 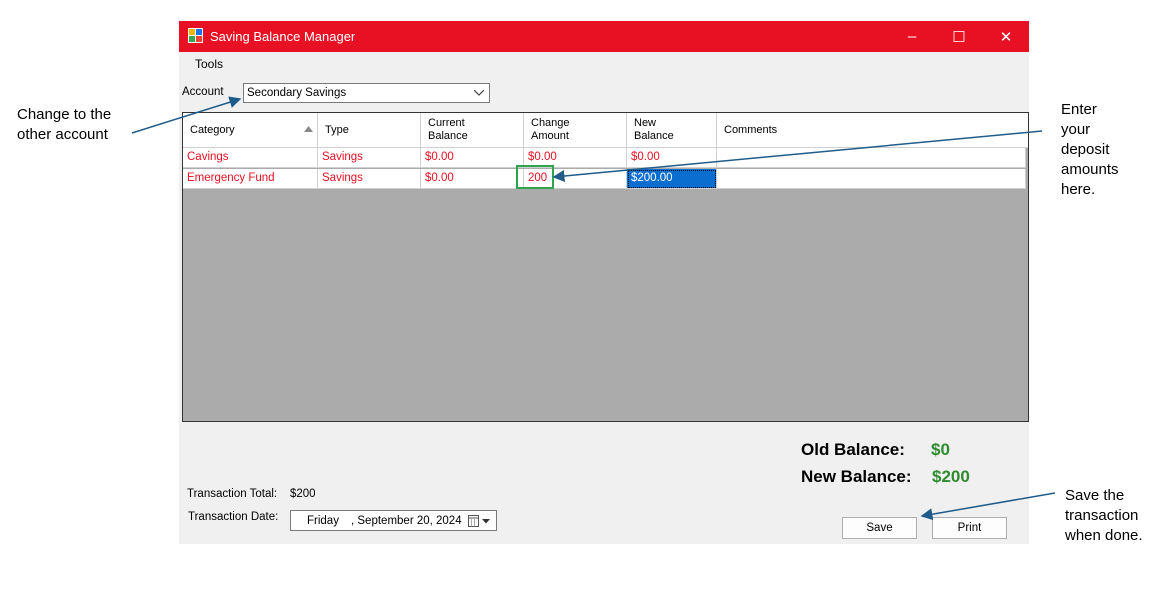 What do you see at coordinates (186, 115) in the screenshot?
I see `account-arrow` at bounding box center [186, 115].